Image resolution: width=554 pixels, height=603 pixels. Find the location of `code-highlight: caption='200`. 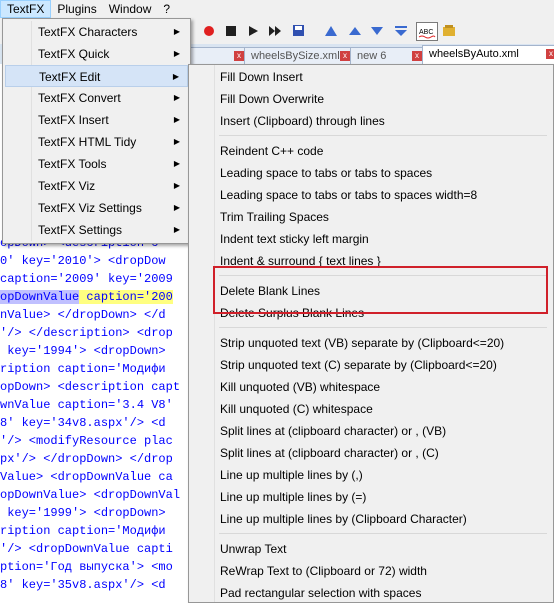

code-highlight: caption='200 is located at coordinates (126, 297).